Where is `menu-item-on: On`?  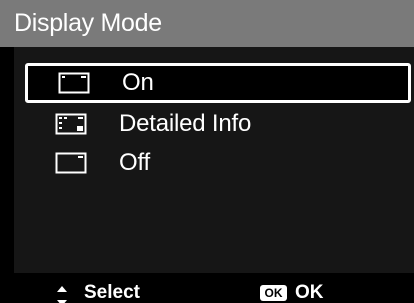
menu-item-on: On is located at coordinates (218, 83).